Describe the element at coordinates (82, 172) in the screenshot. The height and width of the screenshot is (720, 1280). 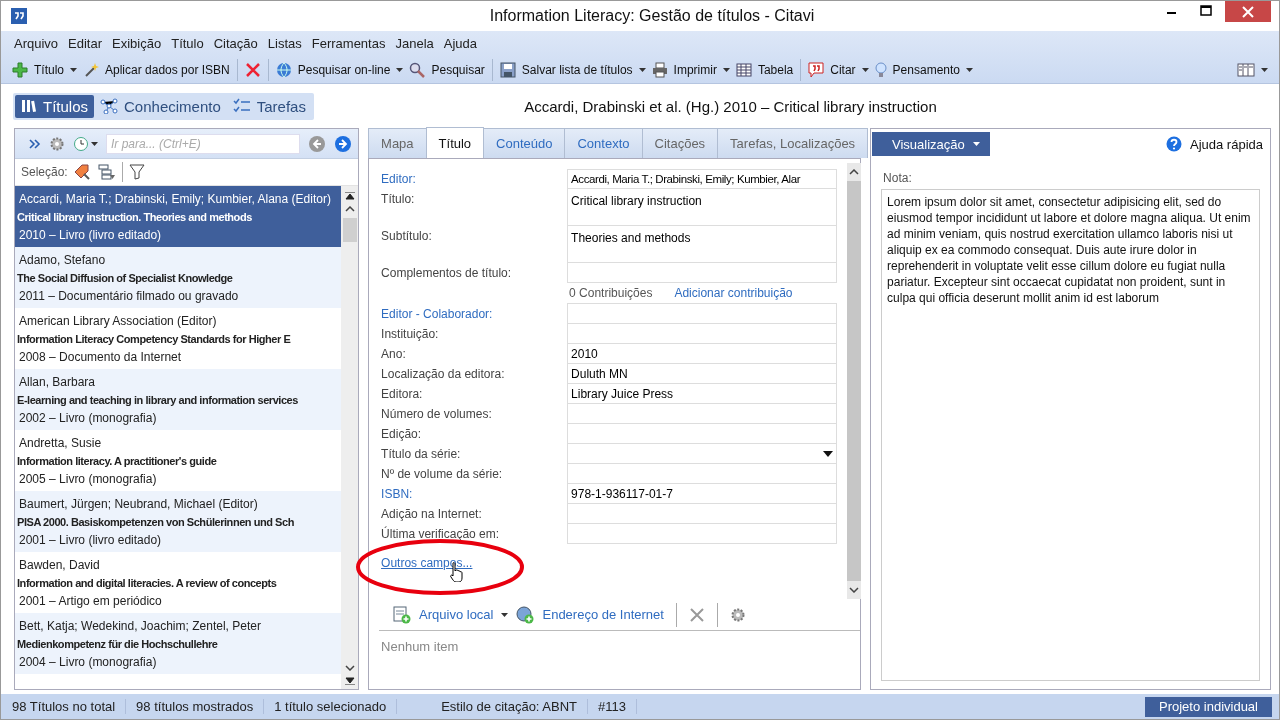
I see `tag-arrow-icon` at that location.